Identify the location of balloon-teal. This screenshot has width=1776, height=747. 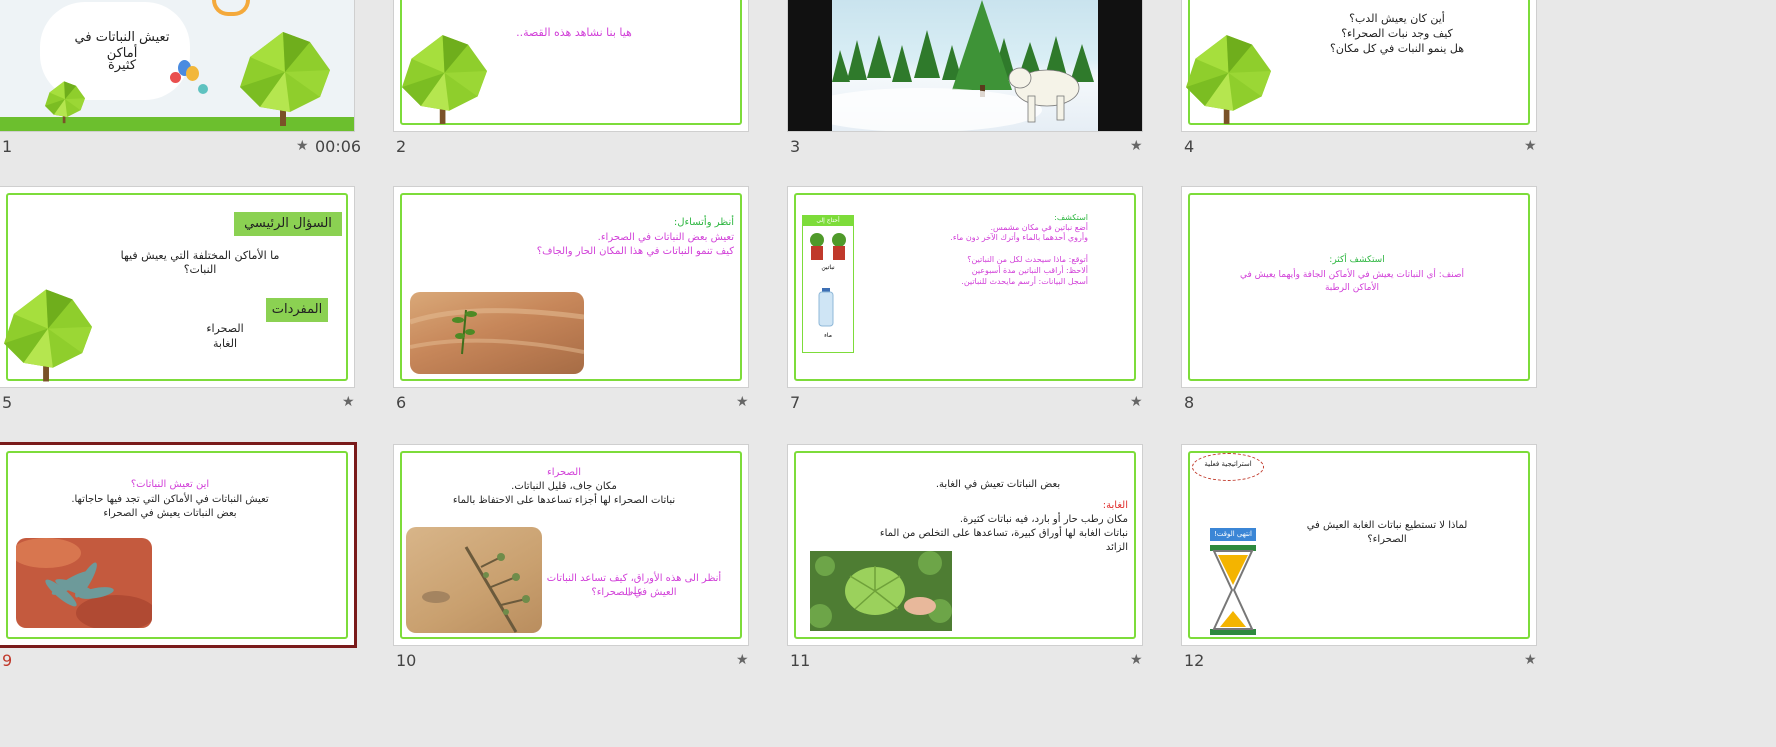
(203, 89).